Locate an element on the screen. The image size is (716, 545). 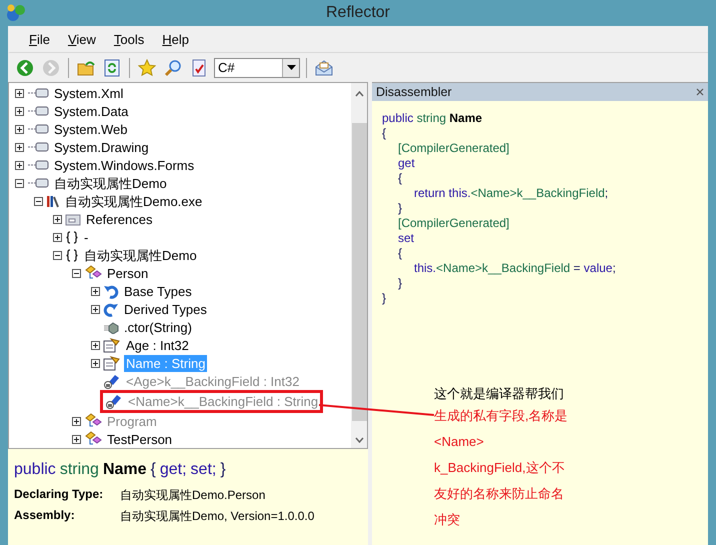
star-icon is located at coordinates (147, 67).